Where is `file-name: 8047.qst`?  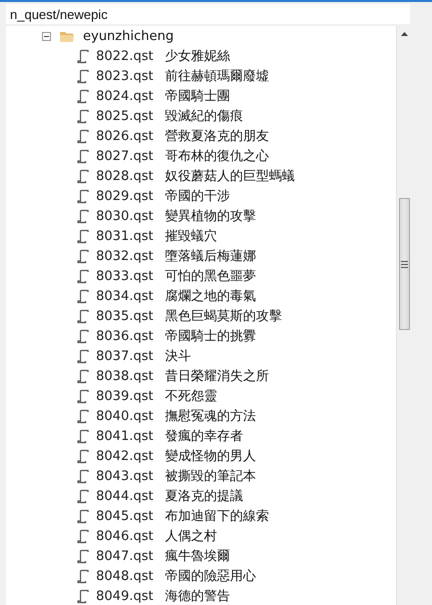
file-name: 8047.qst is located at coordinates (130, 556).